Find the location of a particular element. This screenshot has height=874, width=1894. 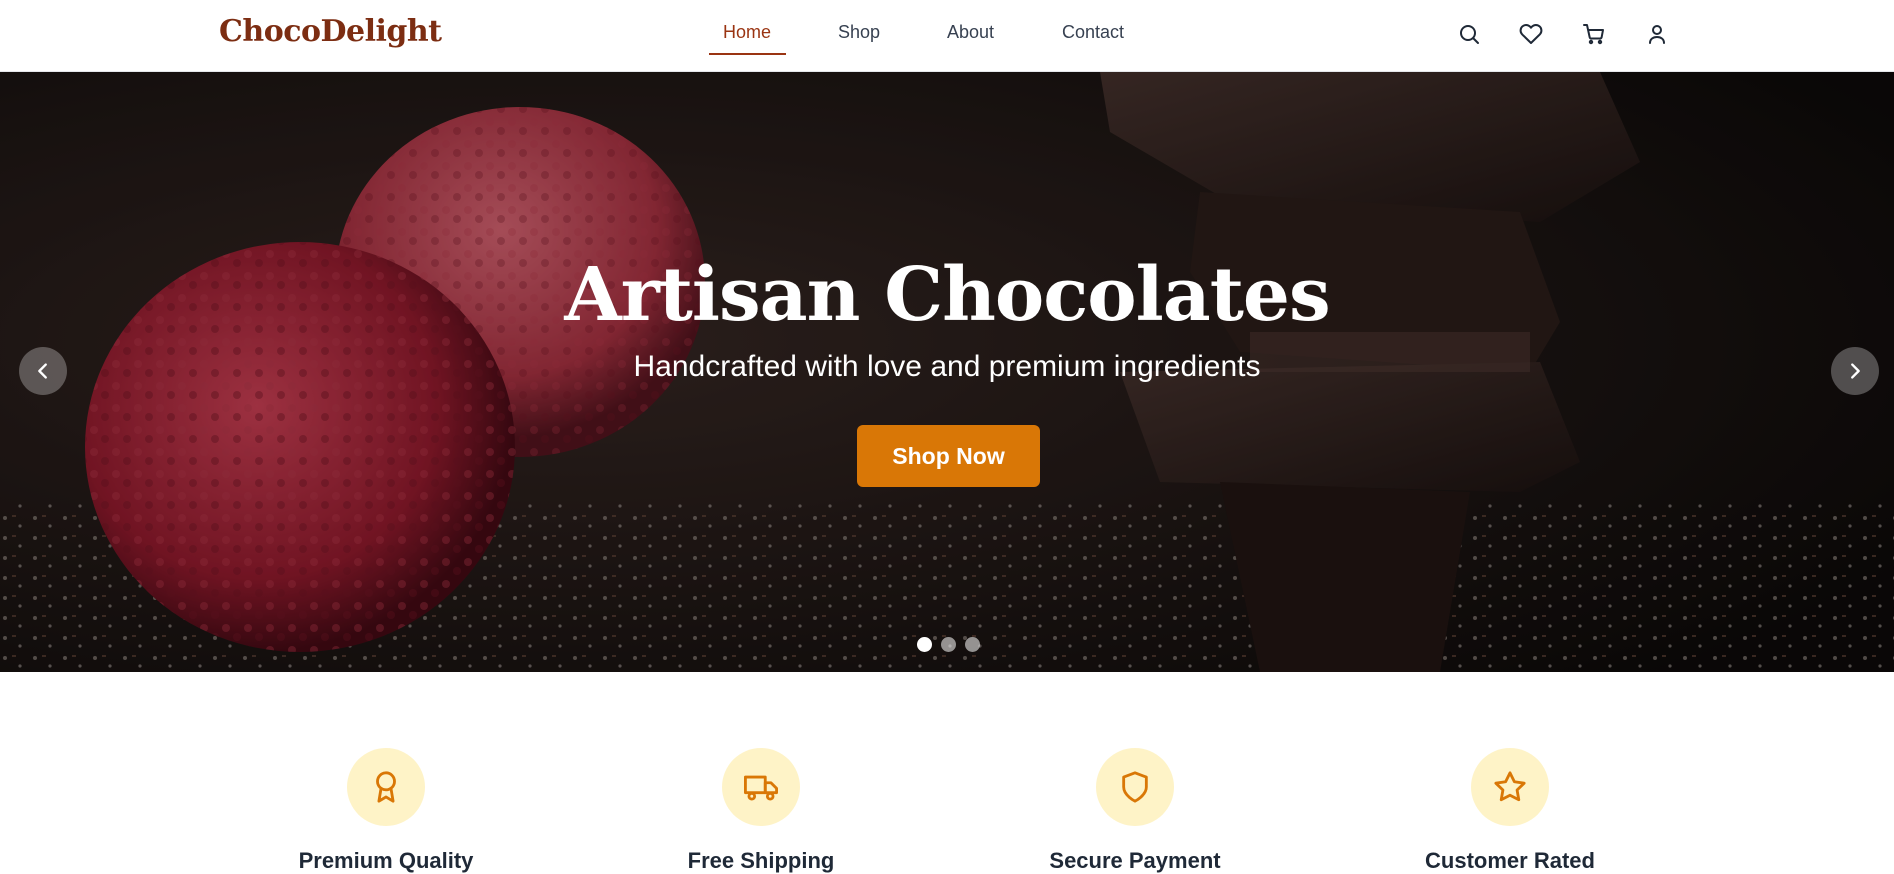

nav-shop: Shop is located at coordinates (859, 32).